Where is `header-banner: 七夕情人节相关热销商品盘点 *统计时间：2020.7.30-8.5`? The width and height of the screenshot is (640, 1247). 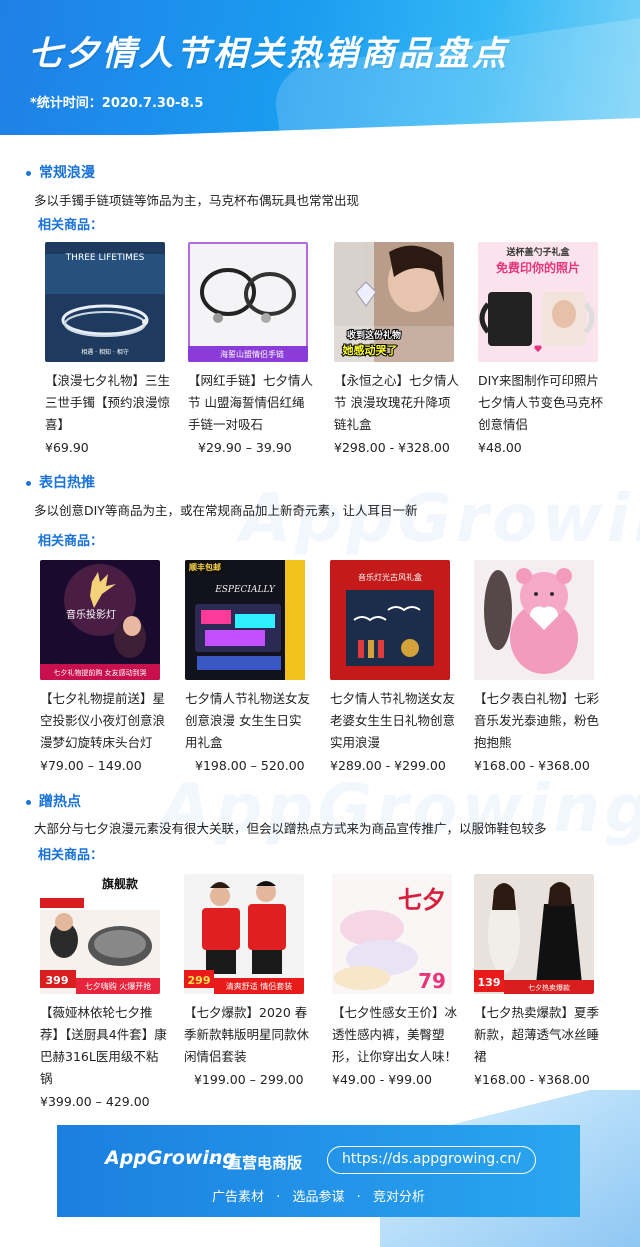
header-banner: 七夕情人节相关热销商品盘点 *统计时间：2020.7.30-8.5 is located at coordinates (320, 67).